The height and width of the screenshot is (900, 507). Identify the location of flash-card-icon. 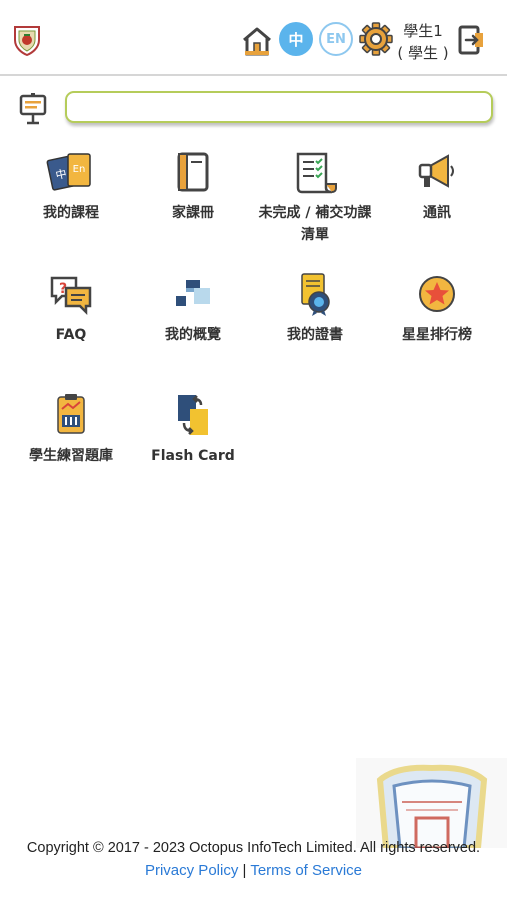
(193, 415).